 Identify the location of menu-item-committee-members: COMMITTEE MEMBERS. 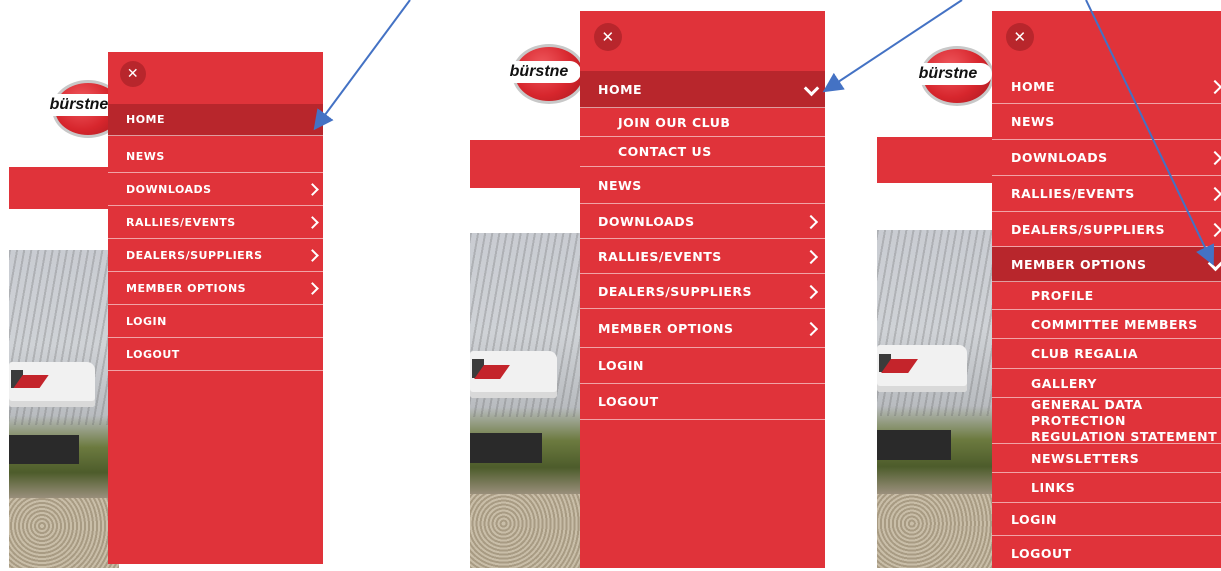
(1106, 324).